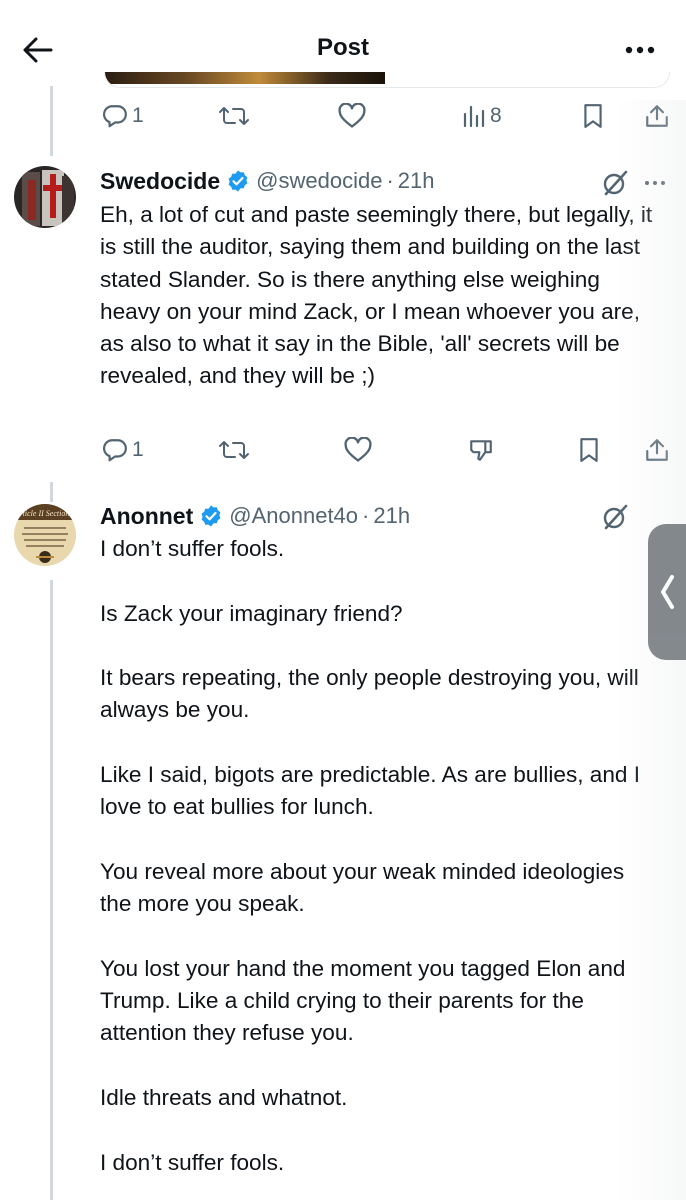  I want to click on page-title: Post, so click(342, 47).